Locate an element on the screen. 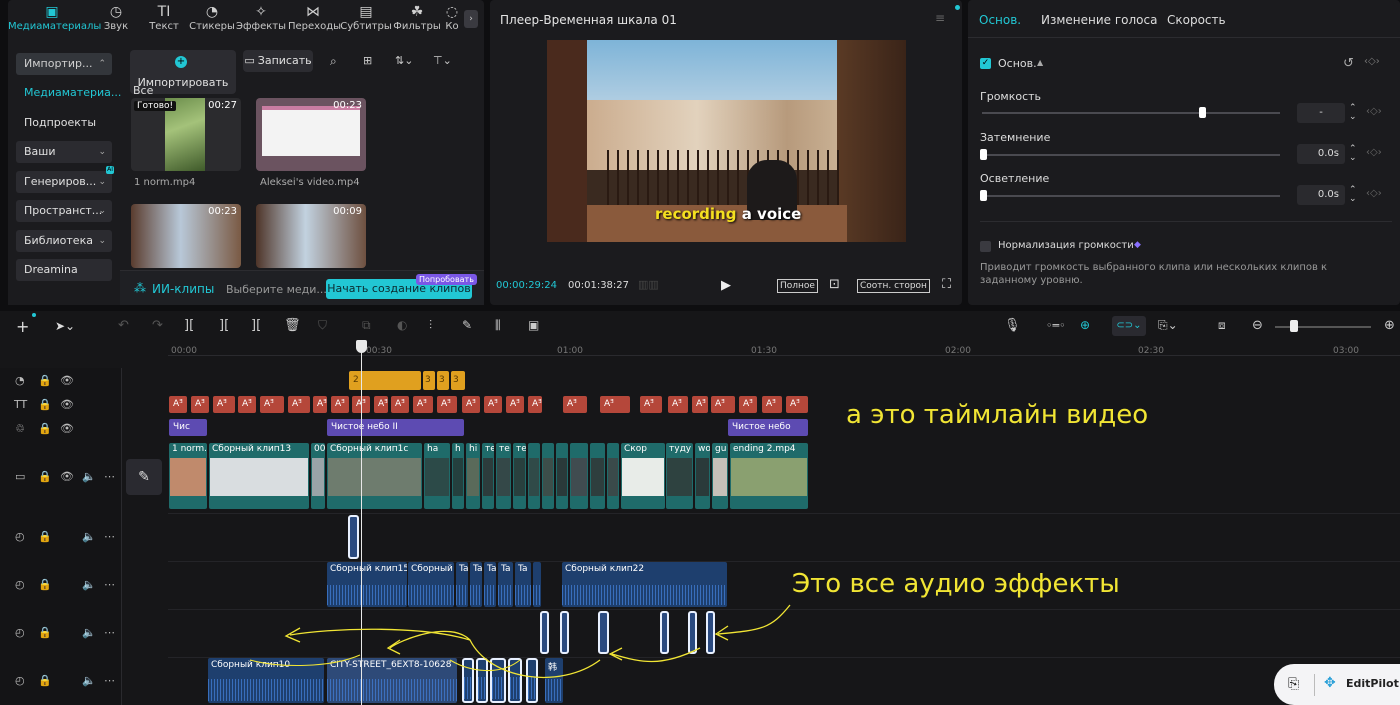  editpilot-widget: ⎘ ✥ EditPilot is located at coordinates (1337, 684).